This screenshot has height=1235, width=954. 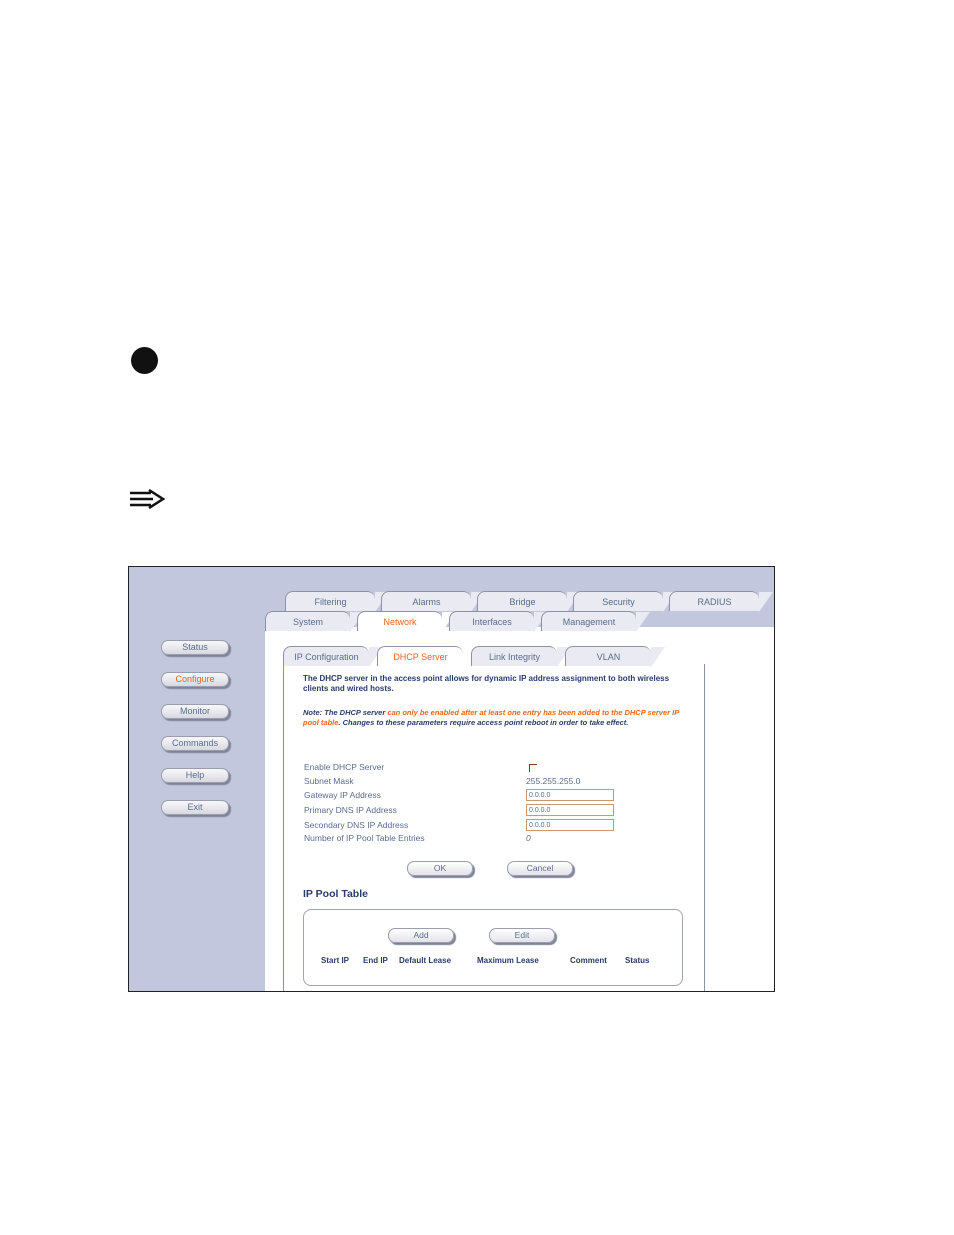 I want to click on status-button: Status, so click(x=195, y=647).